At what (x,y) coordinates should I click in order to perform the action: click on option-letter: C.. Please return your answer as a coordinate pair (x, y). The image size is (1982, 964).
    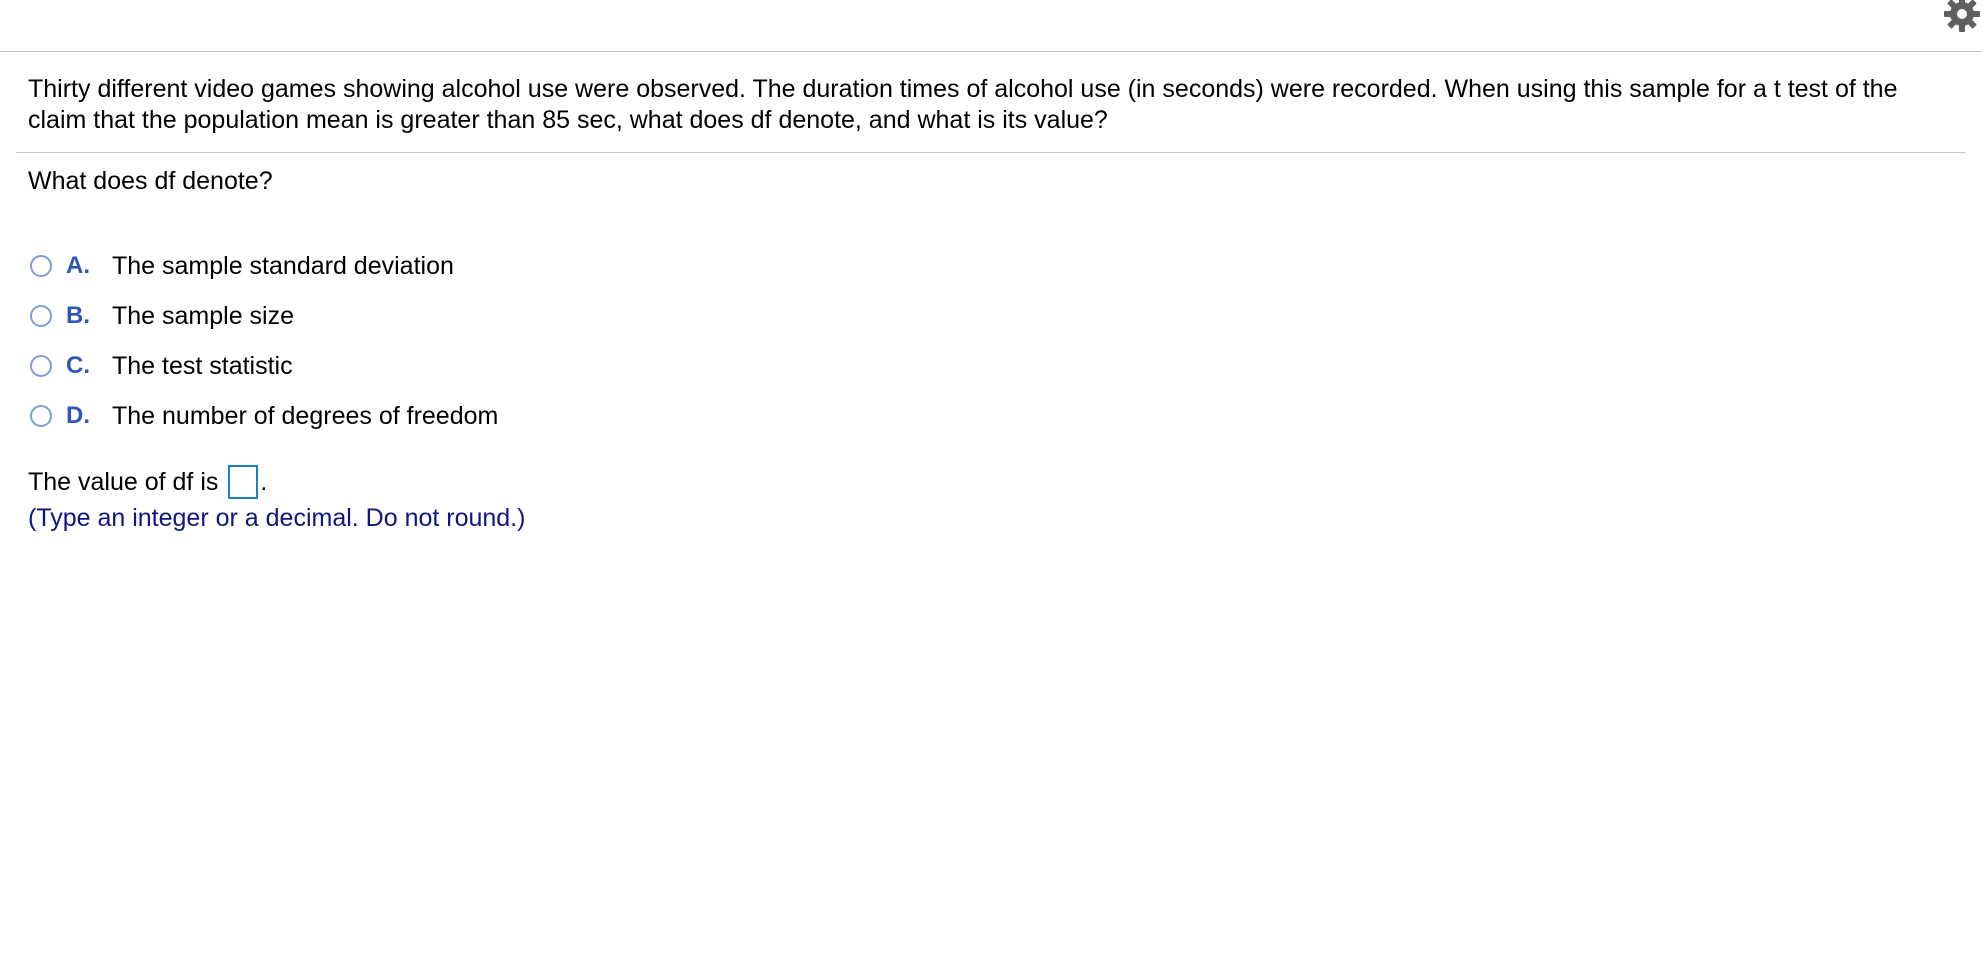
    Looking at the image, I should click on (78, 365).